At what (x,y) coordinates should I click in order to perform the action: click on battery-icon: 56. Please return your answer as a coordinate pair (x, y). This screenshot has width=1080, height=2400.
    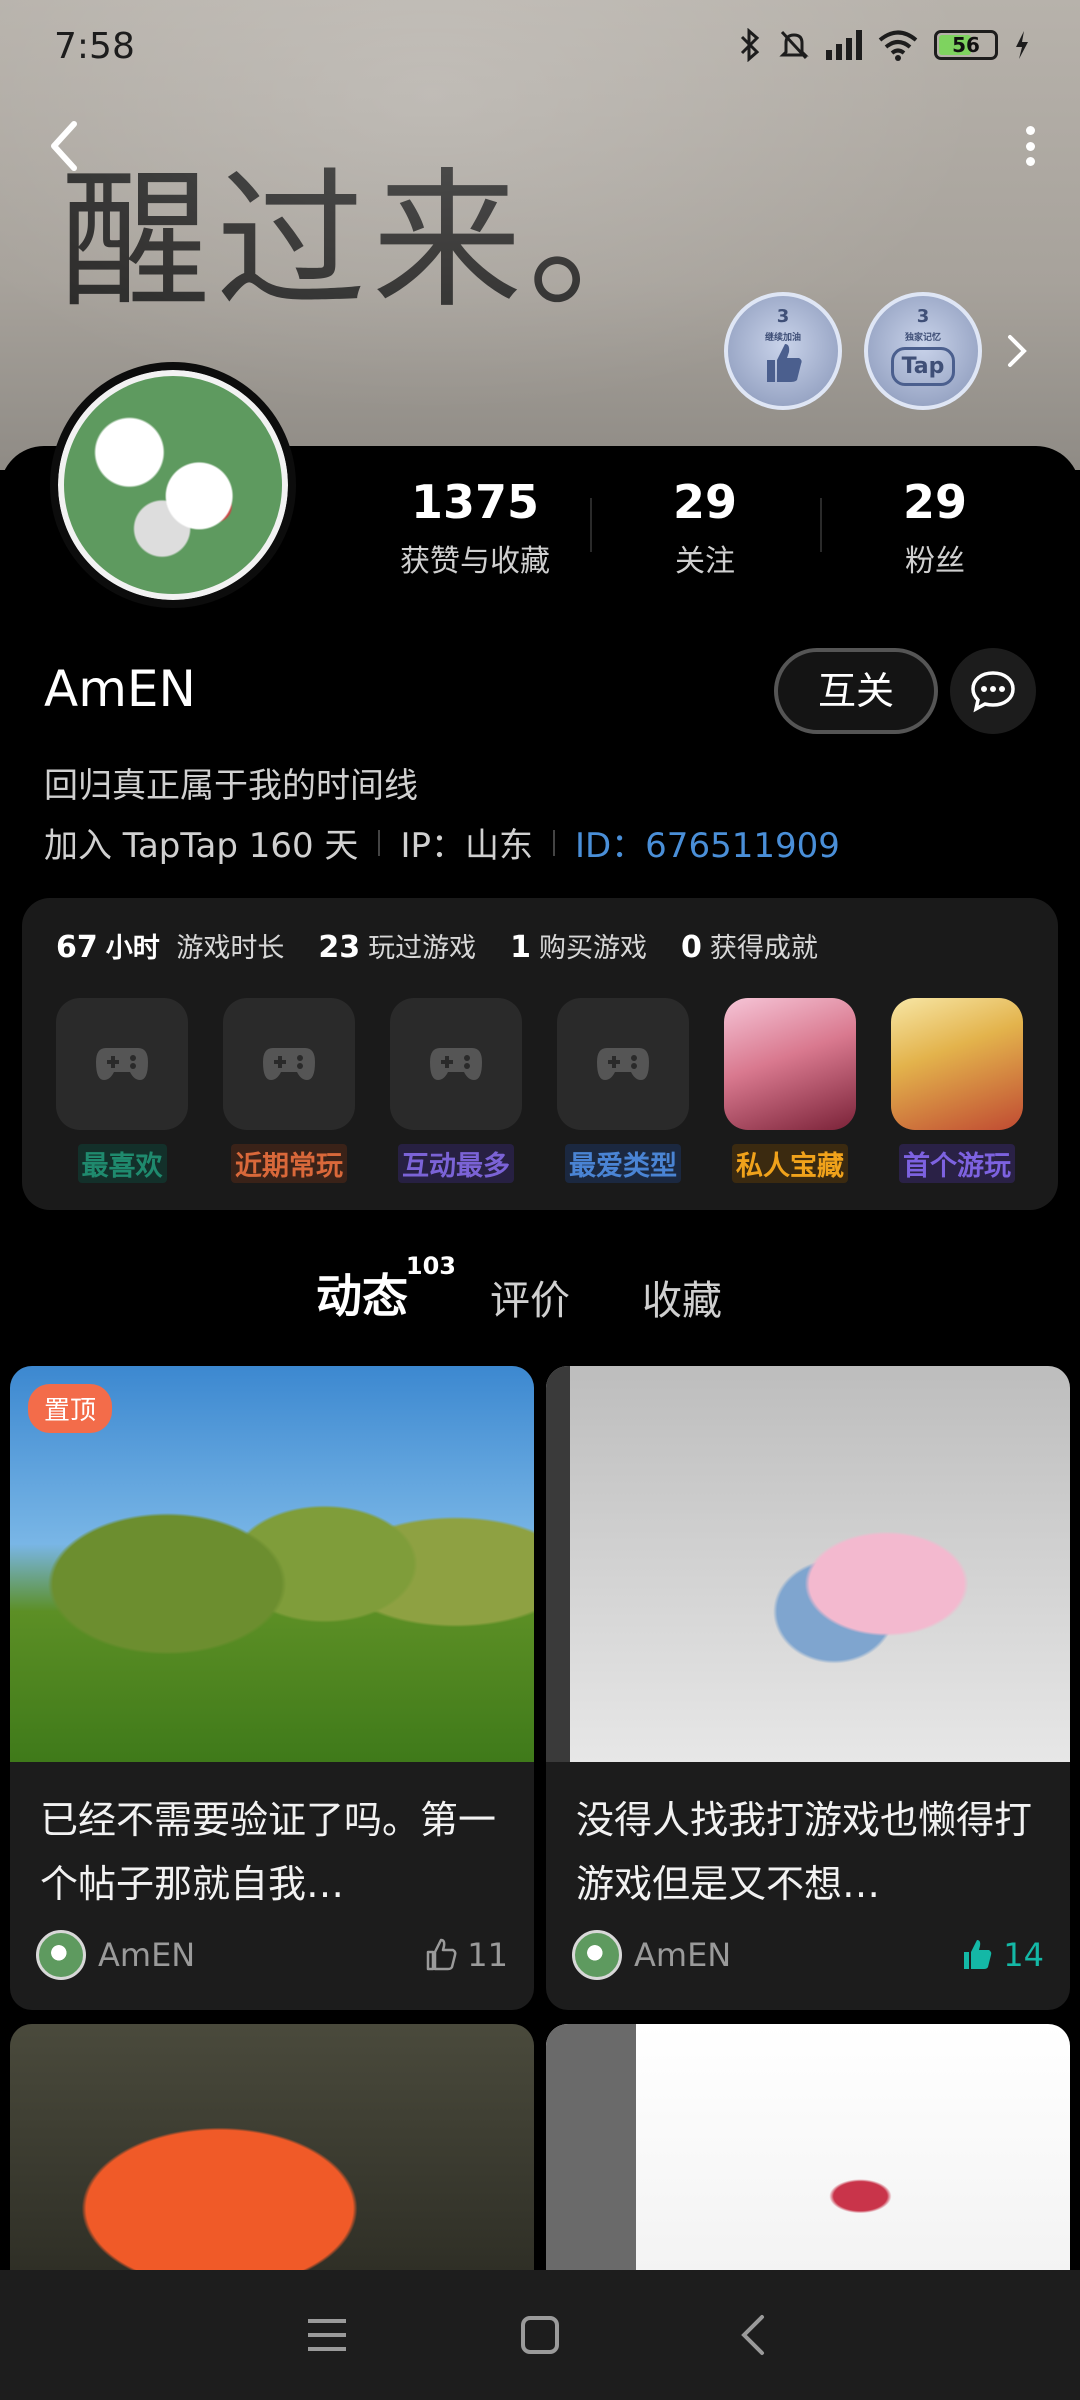
    Looking at the image, I should click on (966, 45).